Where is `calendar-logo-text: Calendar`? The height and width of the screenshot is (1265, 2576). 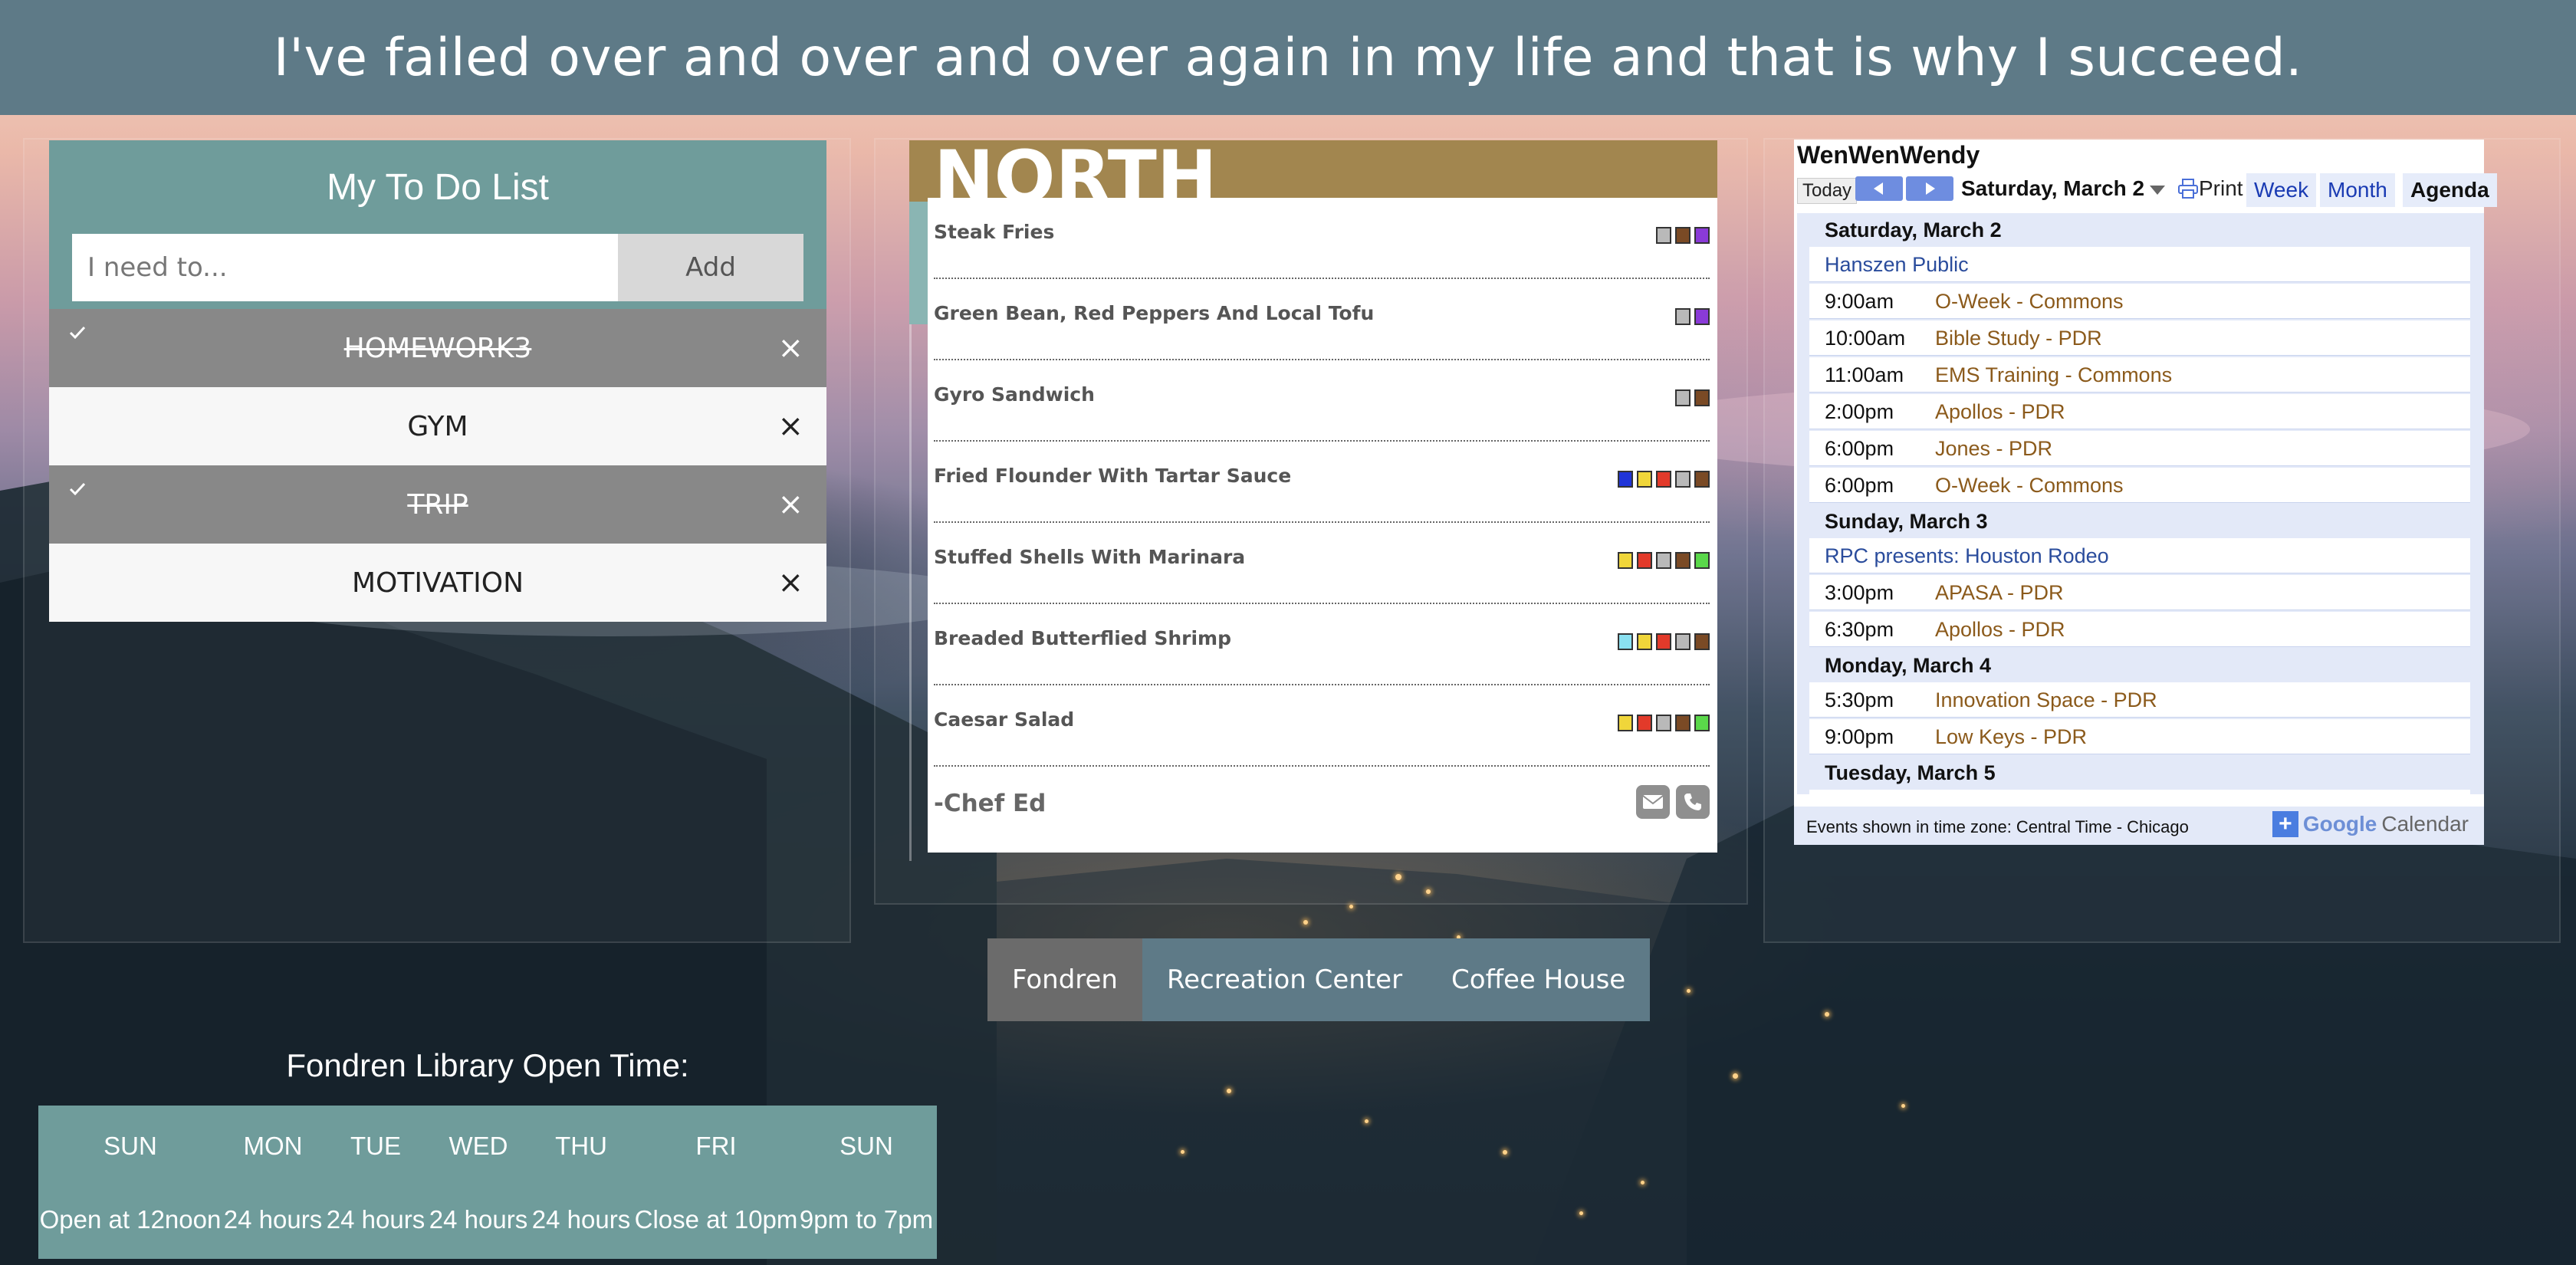
calendar-logo-text: Calendar is located at coordinates (2425, 824).